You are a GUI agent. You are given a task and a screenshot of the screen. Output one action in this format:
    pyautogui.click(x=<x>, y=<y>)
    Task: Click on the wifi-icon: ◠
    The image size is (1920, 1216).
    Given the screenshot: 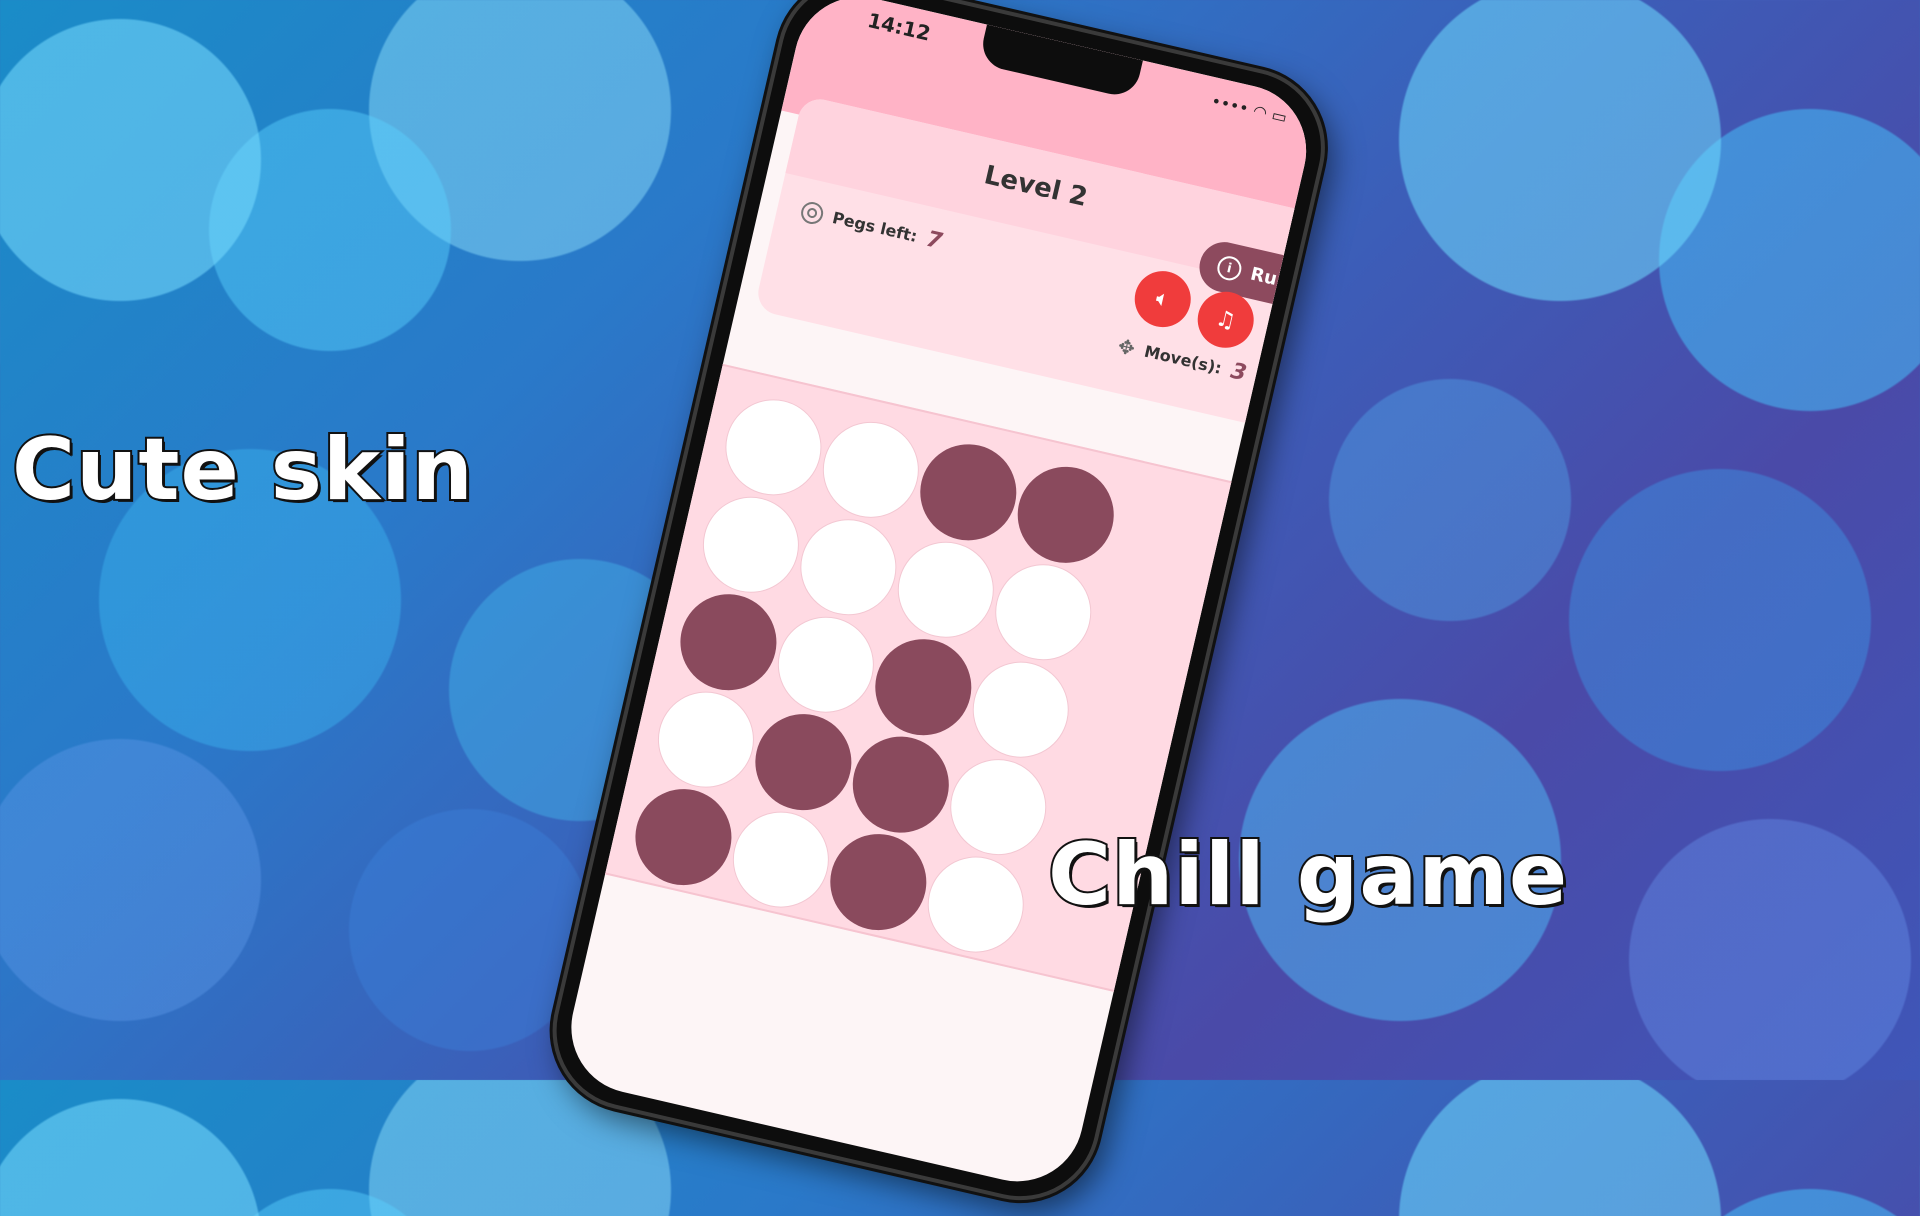 What is the action you would take?
    pyautogui.click(x=1260, y=111)
    